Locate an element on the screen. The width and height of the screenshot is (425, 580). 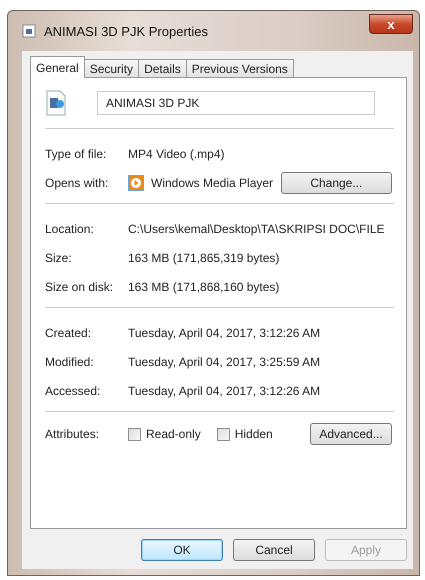
dialog-button: OK is located at coordinates (182, 550).